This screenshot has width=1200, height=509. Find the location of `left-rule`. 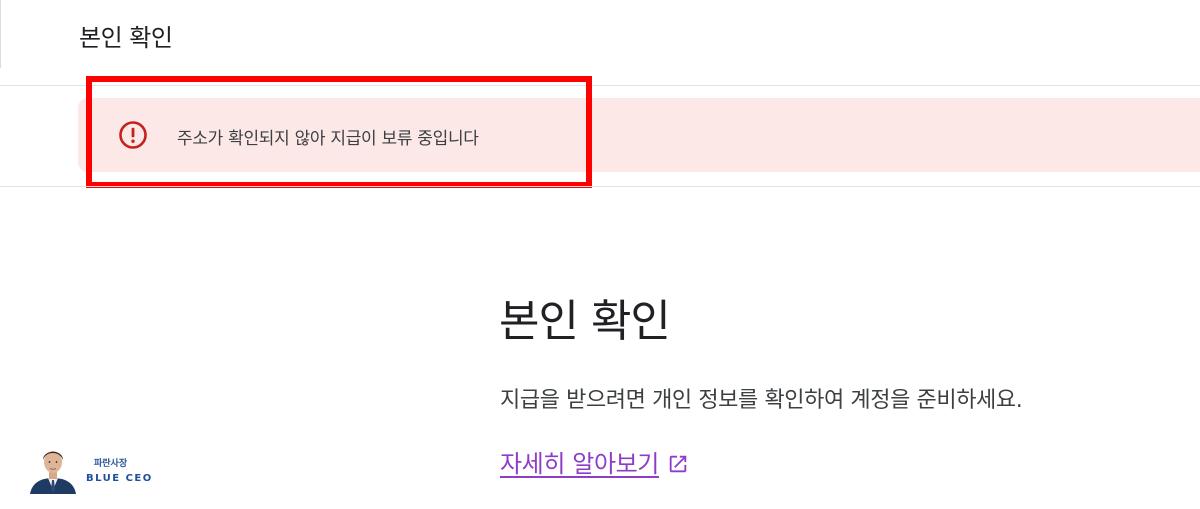

left-rule is located at coordinates (0, 34).